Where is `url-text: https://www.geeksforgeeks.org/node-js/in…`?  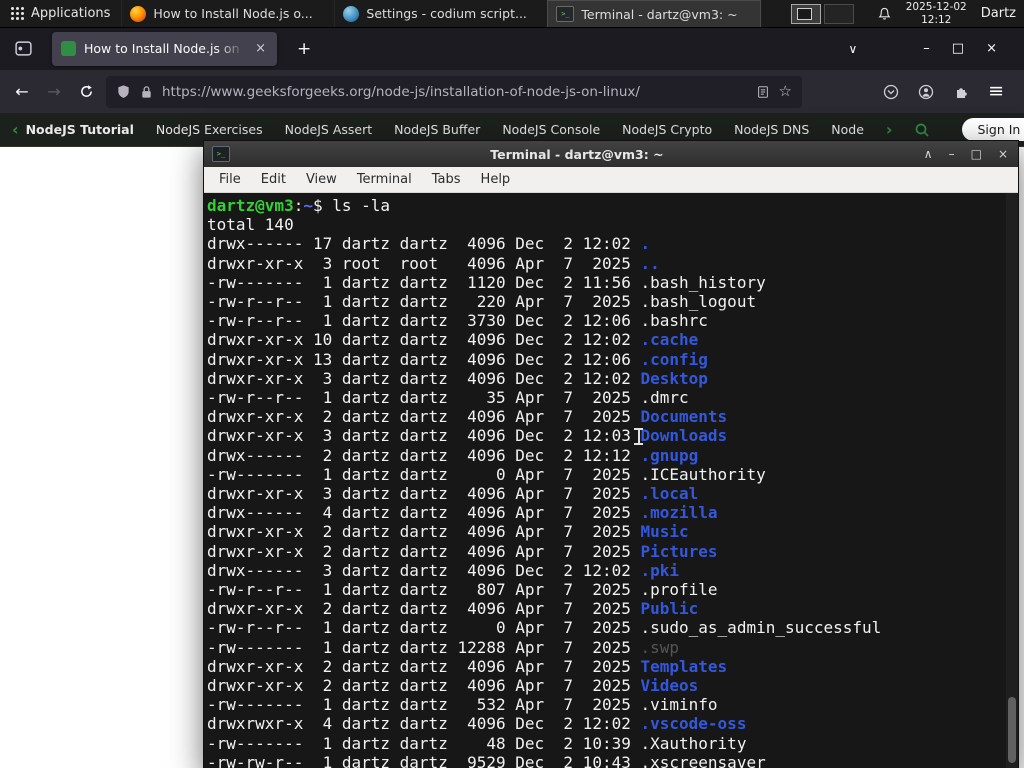 url-text: https://www.geeksforgeeks.org/node-js/in… is located at coordinates (401, 91).